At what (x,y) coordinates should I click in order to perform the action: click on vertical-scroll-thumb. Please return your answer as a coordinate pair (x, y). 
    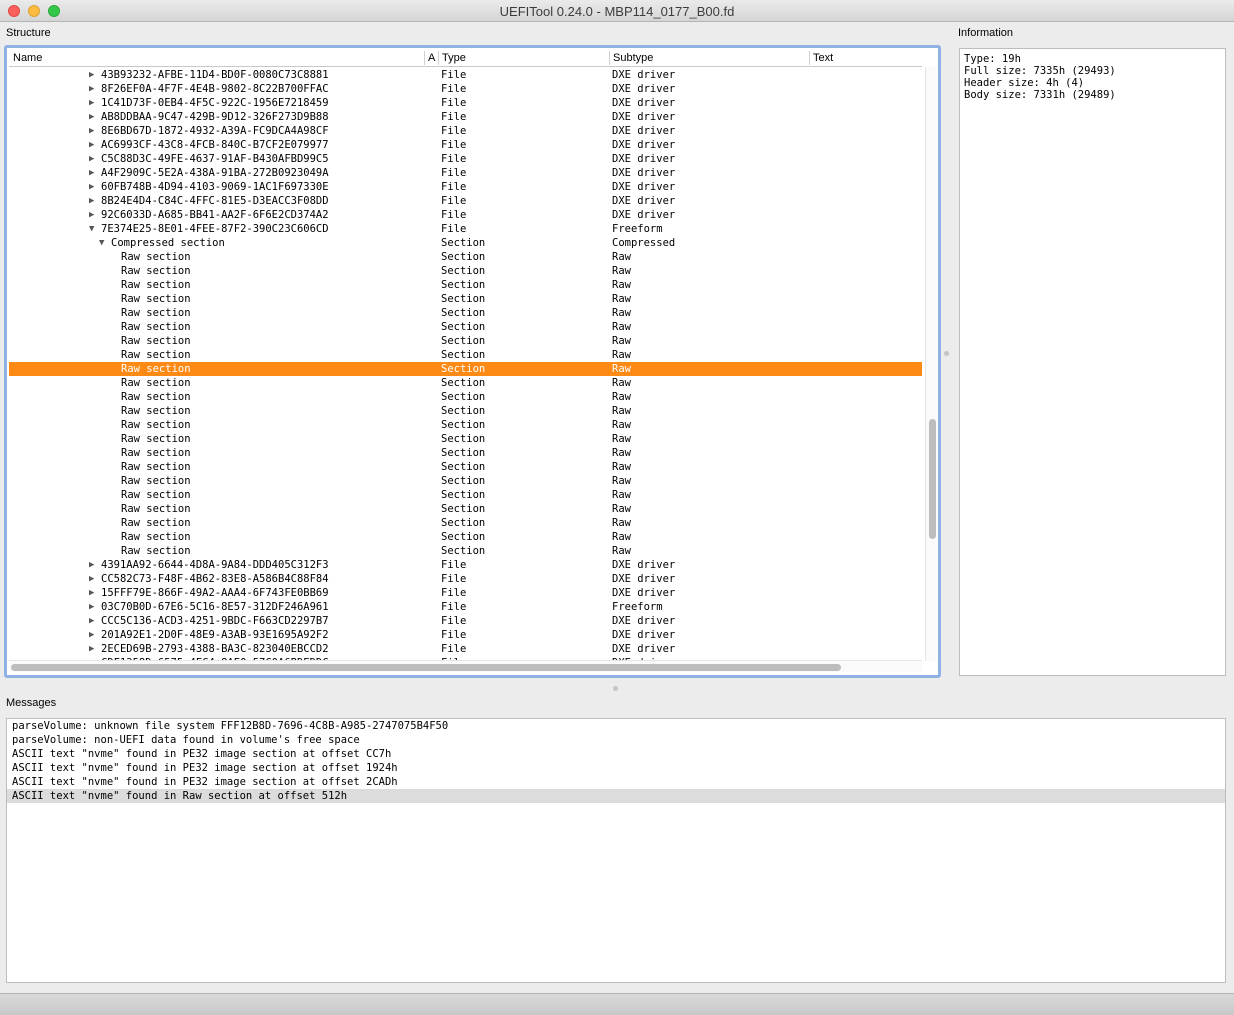
    Looking at the image, I should click on (932, 479).